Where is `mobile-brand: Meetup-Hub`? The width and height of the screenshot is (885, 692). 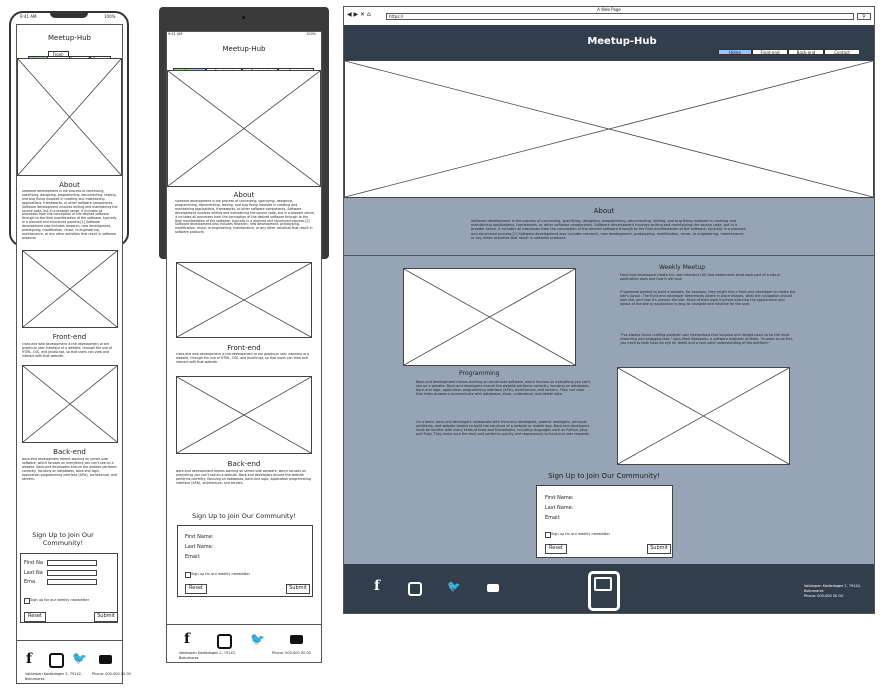 mobile-brand: Meetup-Hub is located at coordinates (69, 38).